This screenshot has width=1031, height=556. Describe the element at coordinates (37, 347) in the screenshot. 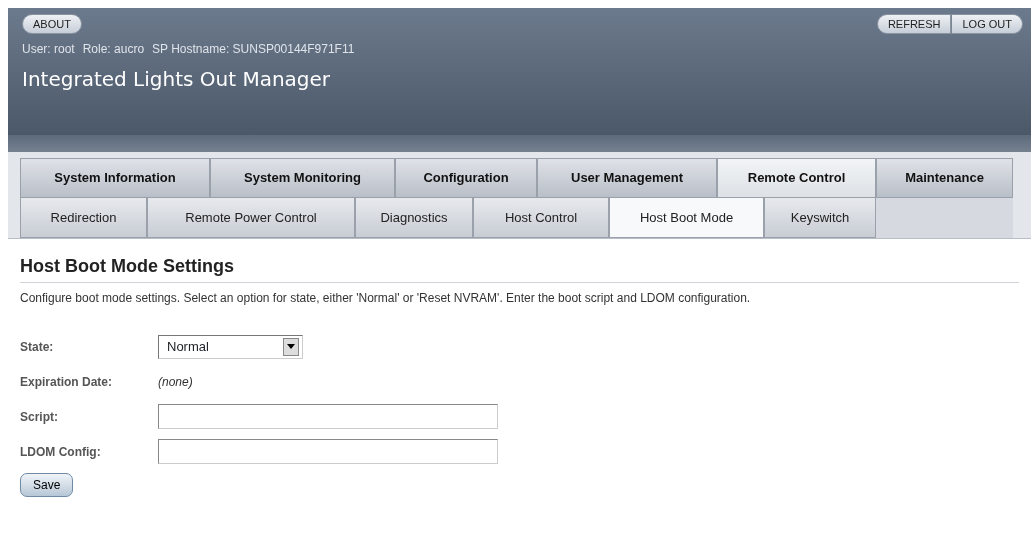

I see `field-label: State:` at that location.